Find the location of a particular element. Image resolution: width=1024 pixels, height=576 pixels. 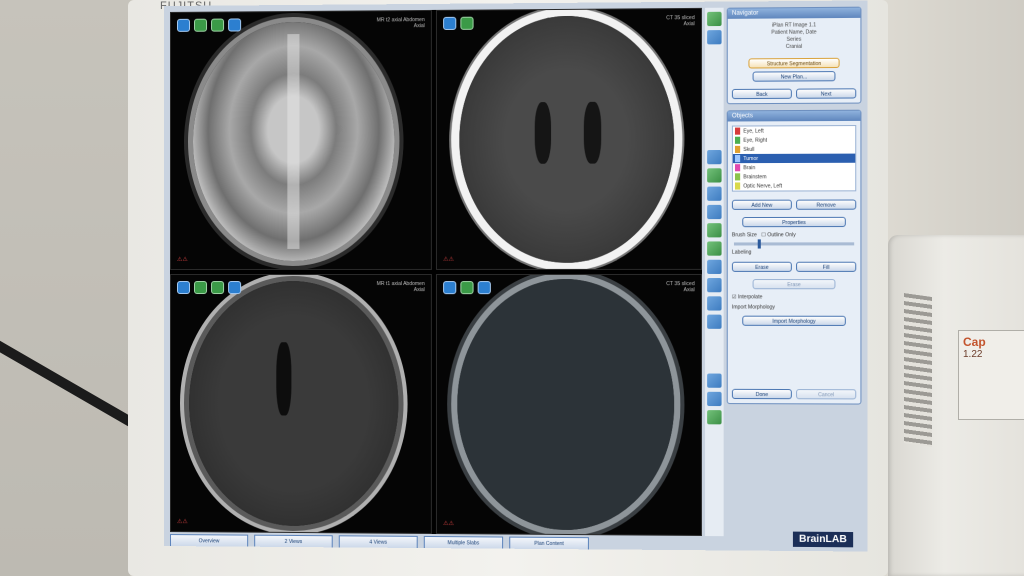

mri-t1-brain-image is located at coordinates (294, 404).